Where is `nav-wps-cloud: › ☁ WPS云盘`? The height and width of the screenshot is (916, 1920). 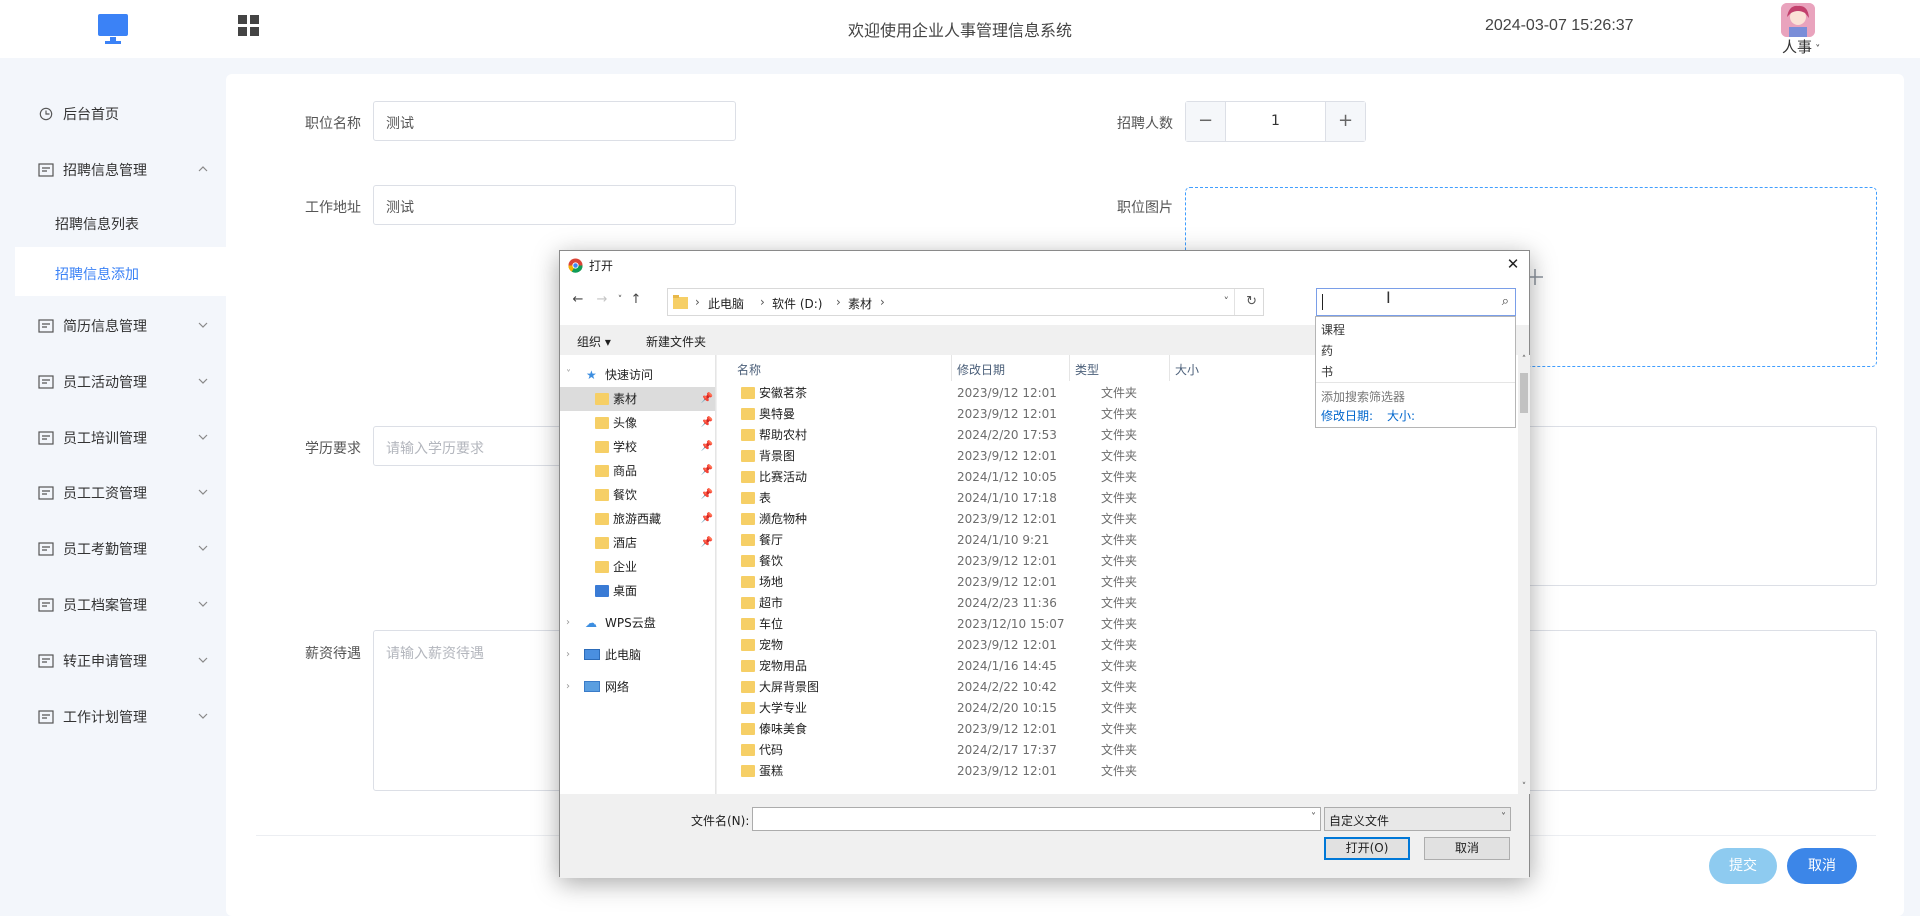
nav-wps-cloud: › ☁ WPS云盘 is located at coordinates (637, 623).